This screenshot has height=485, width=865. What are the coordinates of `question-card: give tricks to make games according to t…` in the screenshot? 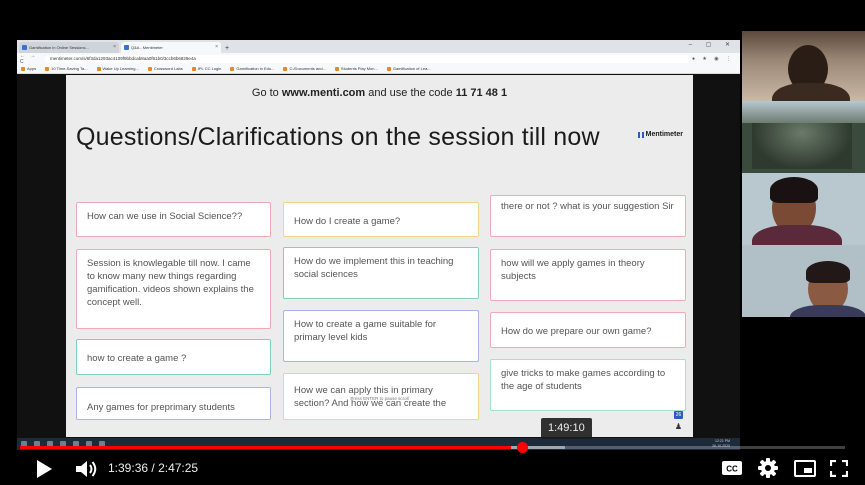 It's located at (588, 385).